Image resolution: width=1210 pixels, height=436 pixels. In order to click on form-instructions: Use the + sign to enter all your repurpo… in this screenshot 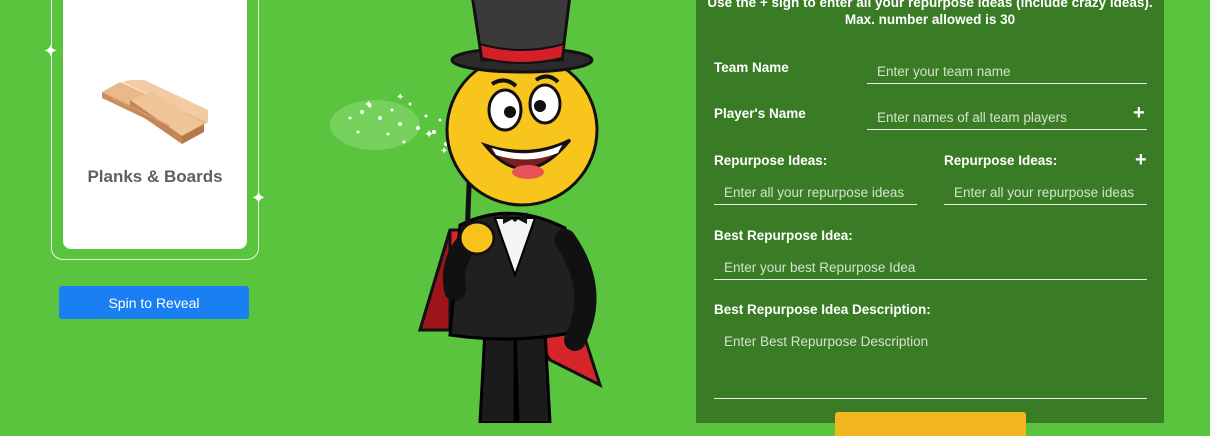, I will do `click(930, 13)`.